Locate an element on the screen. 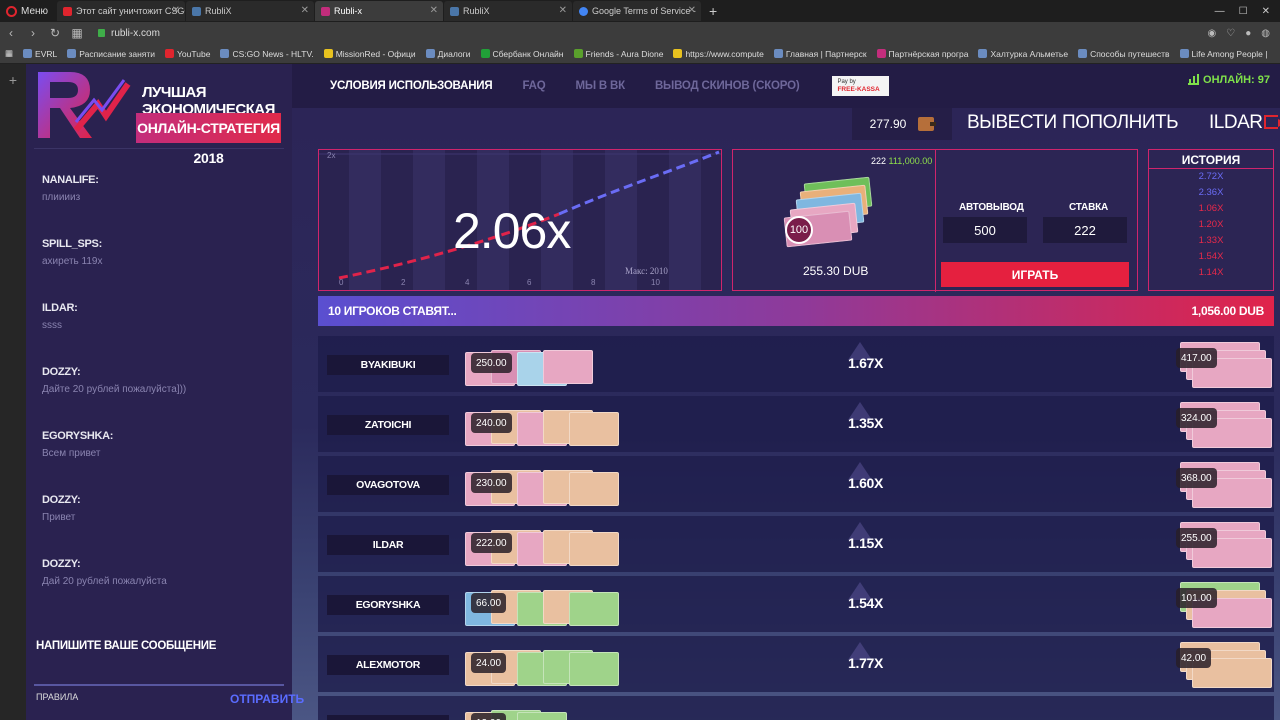 This screenshot has height=720, width=1280. player-name: ILDAR is located at coordinates (388, 545).